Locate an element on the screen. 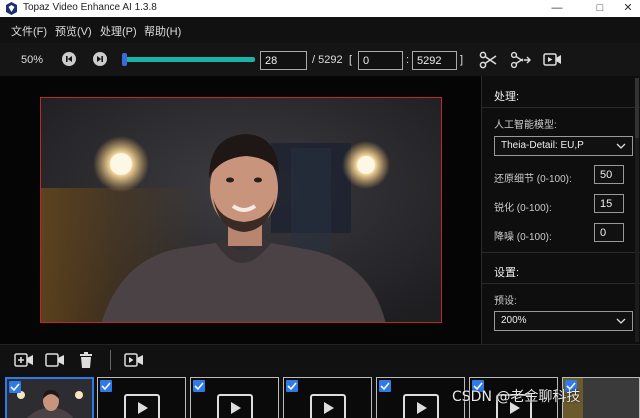 Image resolution: width=640 pixels, height=418 pixels. preset-value: 200% is located at coordinates (514, 320).